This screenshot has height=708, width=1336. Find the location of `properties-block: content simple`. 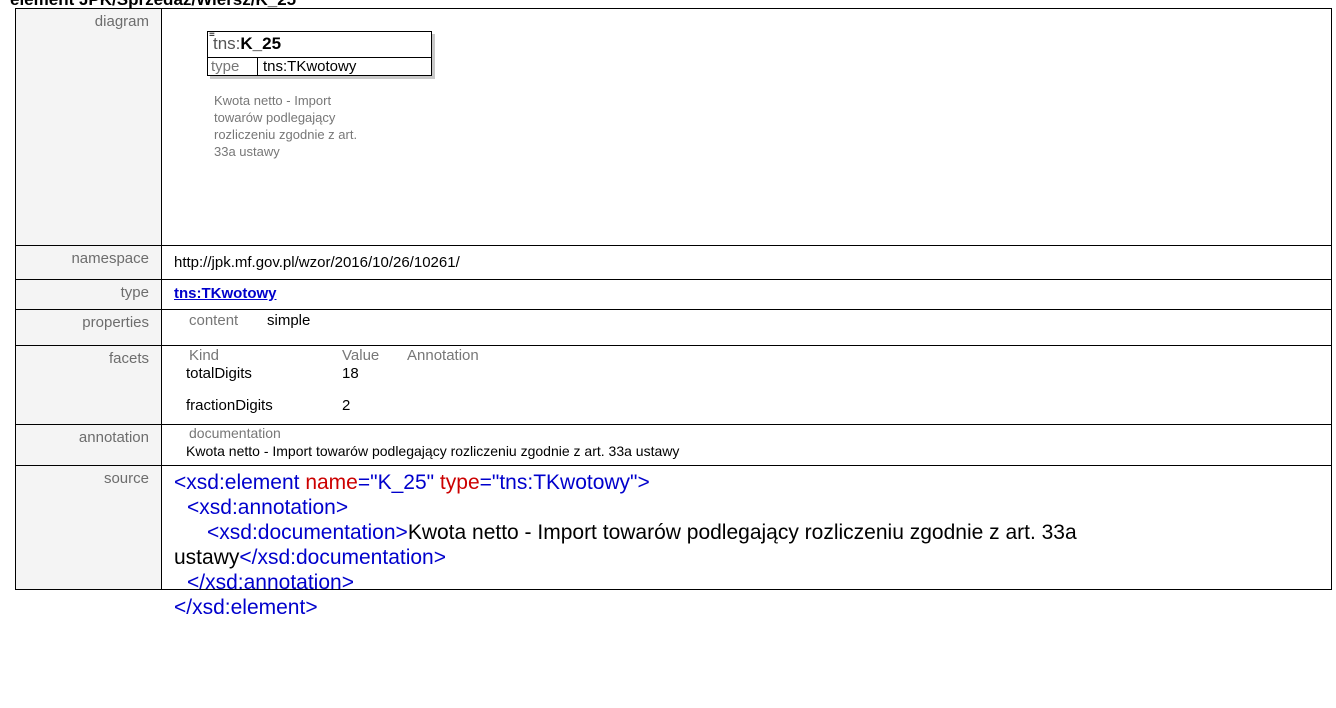

properties-block: content simple is located at coordinates (752, 327).